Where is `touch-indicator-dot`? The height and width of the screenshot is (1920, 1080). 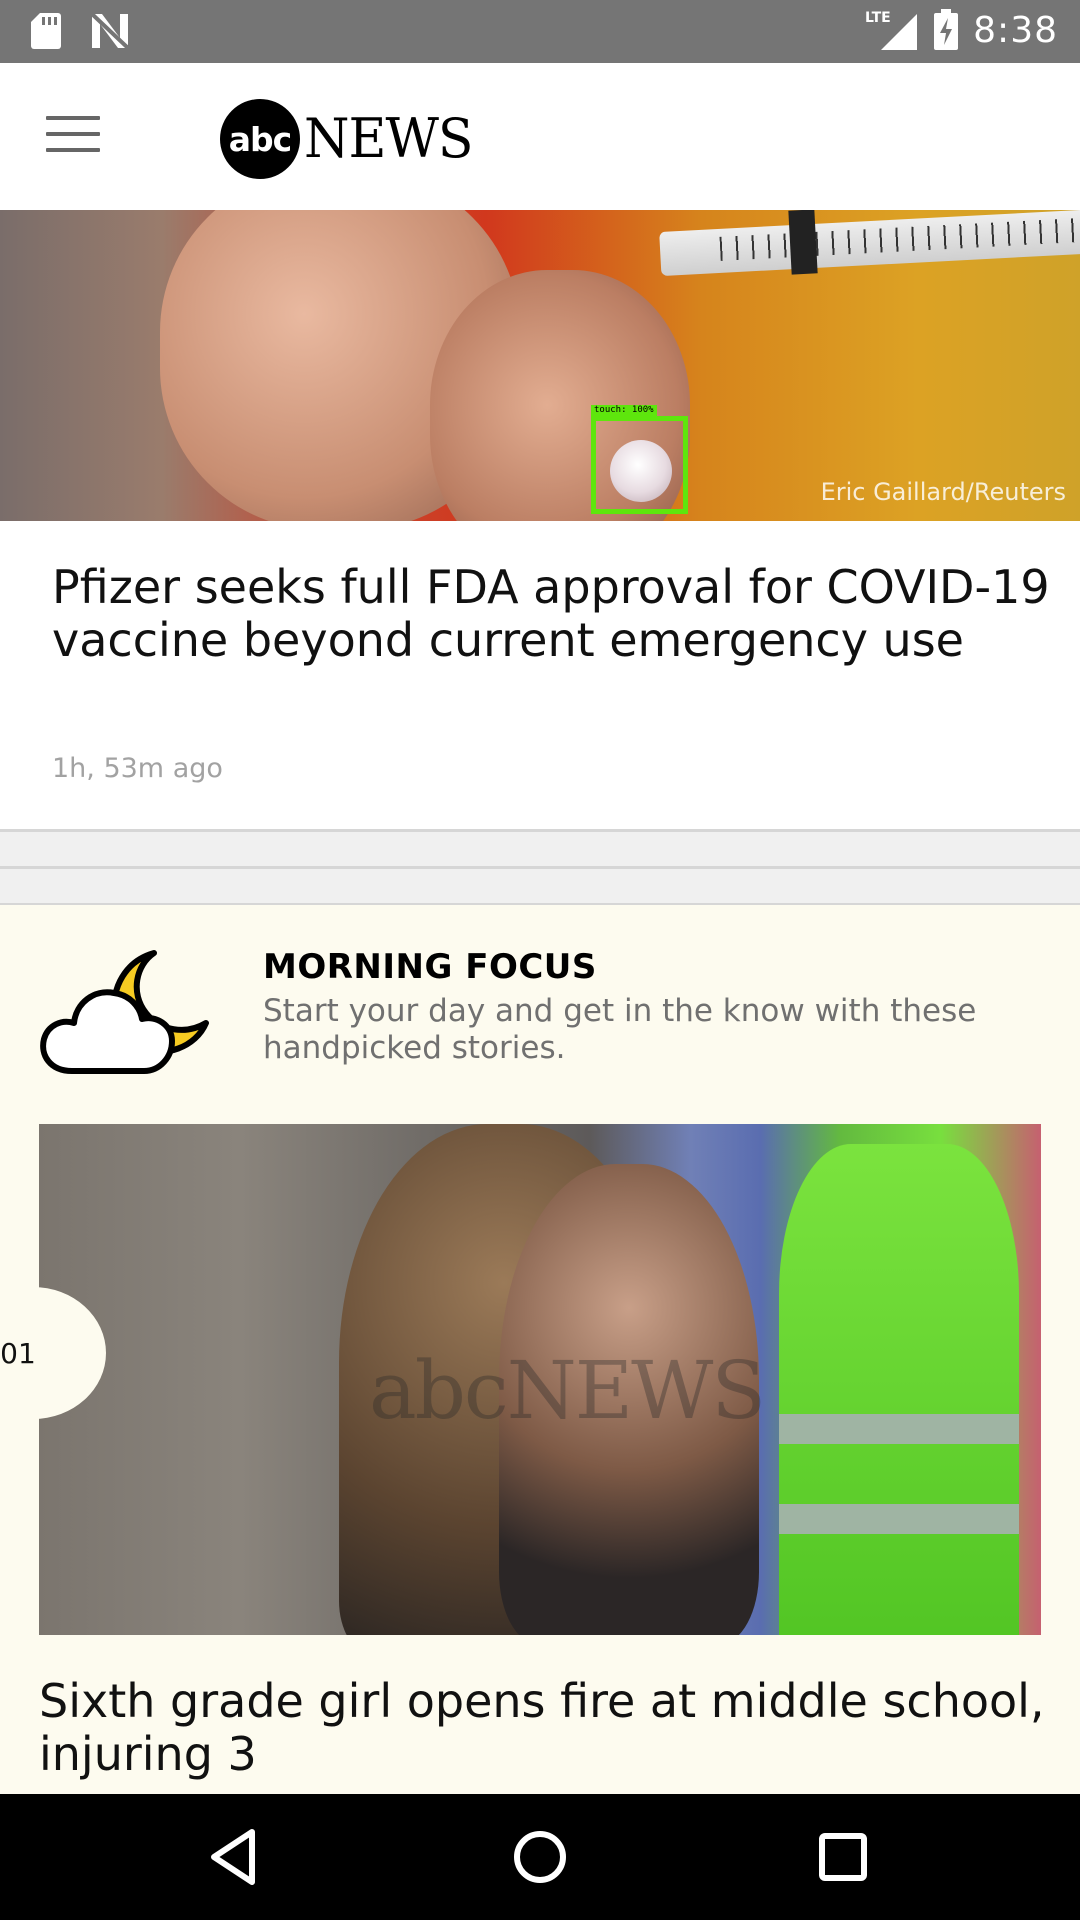 touch-indicator-dot is located at coordinates (641, 471).